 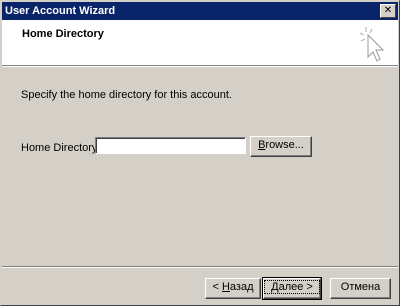 What do you see at coordinates (217, 287) in the screenshot?
I see `back-prefix: <` at bounding box center [217, 287].